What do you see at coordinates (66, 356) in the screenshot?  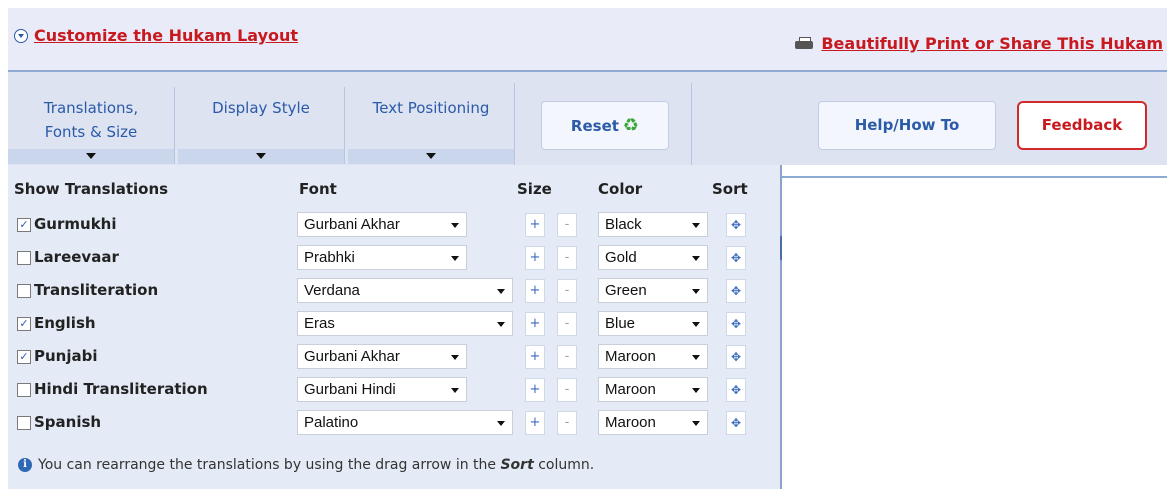 I see `translation-label: Punjabi` at bounding box center [66, 356].